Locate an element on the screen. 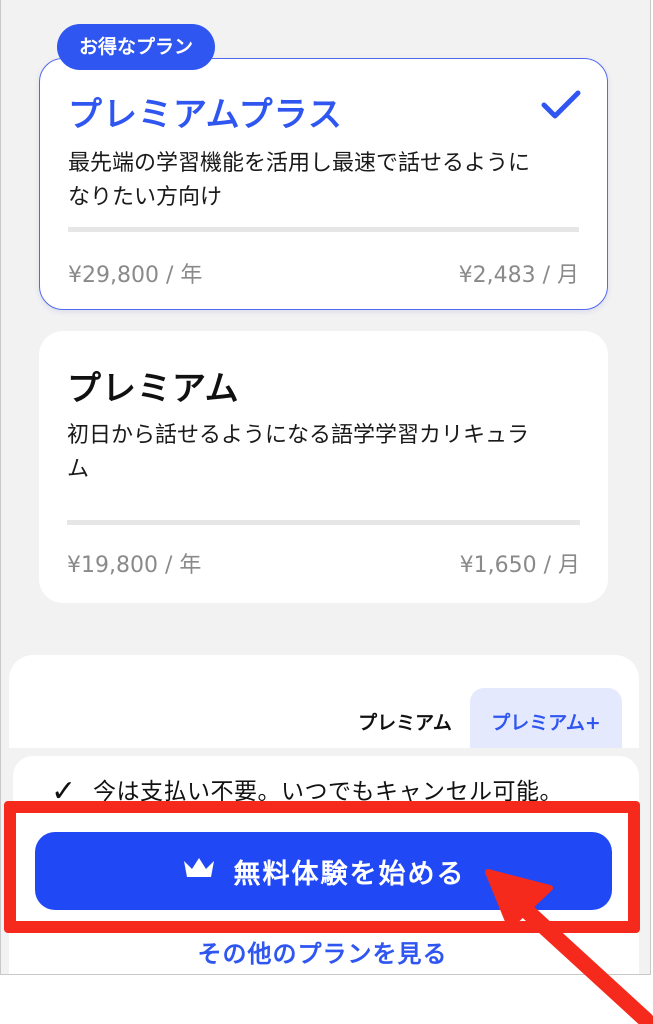 This screenshot has width=653, height=1024. price-yearly: ¥29,800 / 年 is located at coordinates (135, 275).